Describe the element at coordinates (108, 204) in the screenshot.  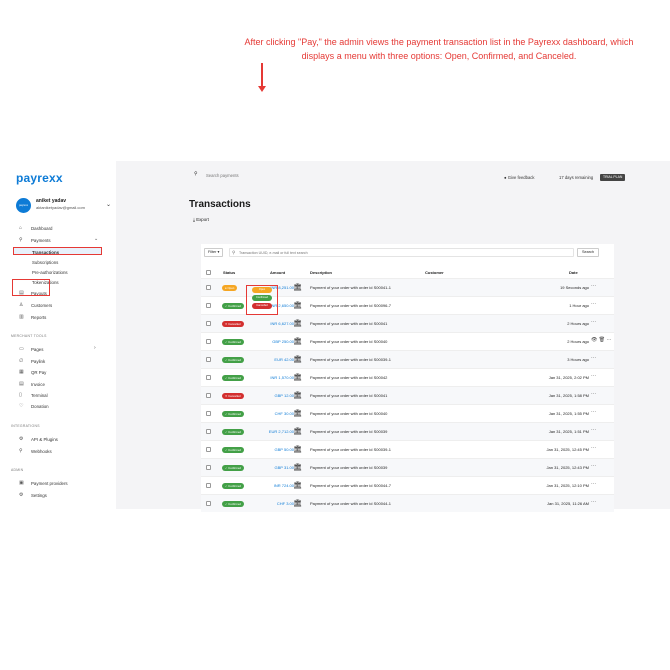
I see `chevron-down-icon: ⌄` at that location.